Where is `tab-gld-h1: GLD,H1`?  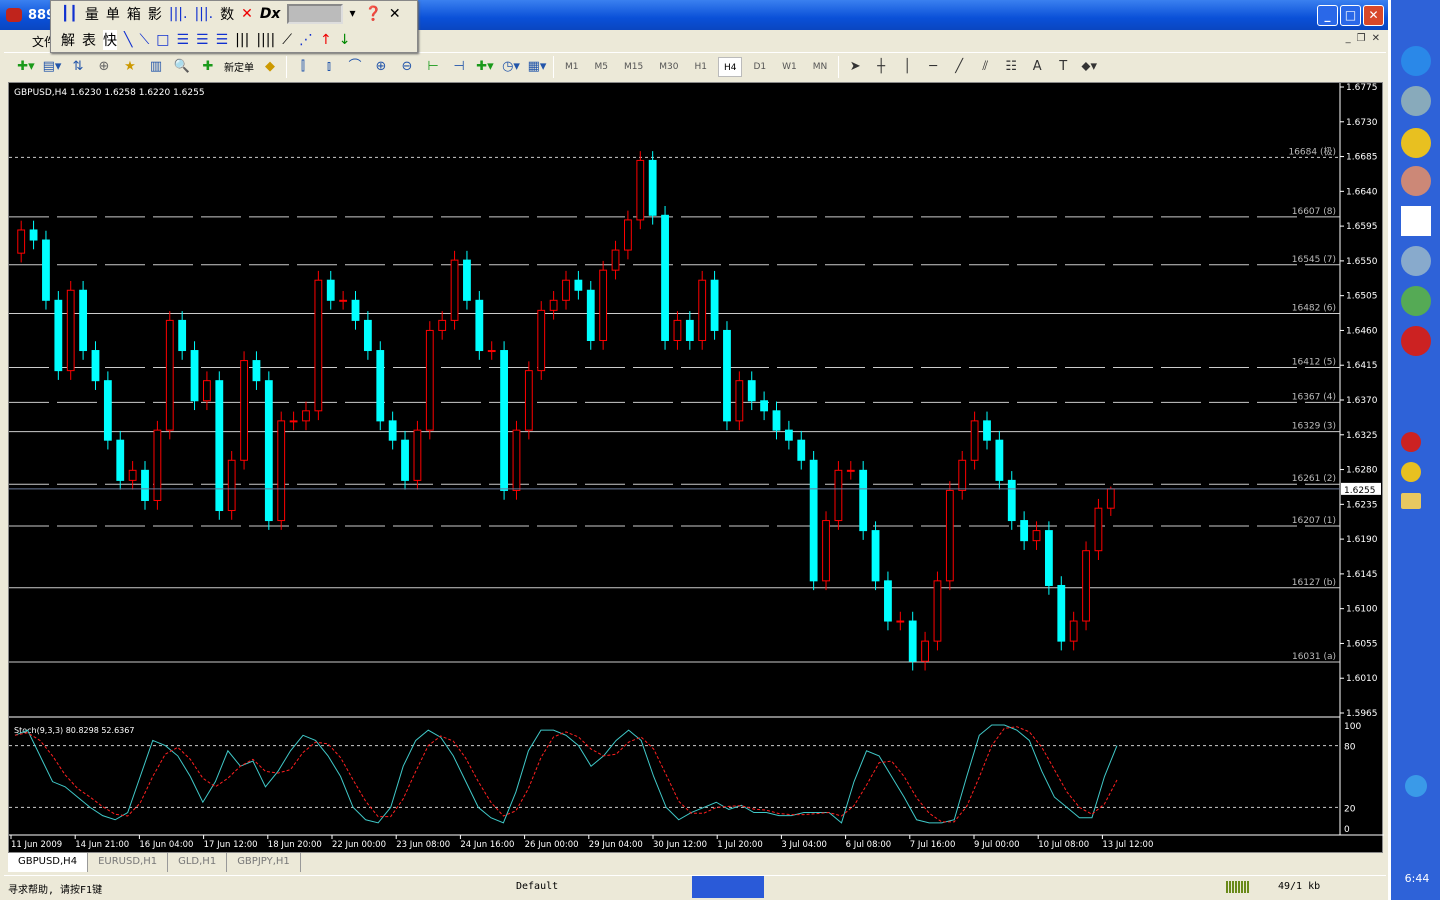 tab-gld-h1: GLD,H1 is located at coordinates (198, 862).